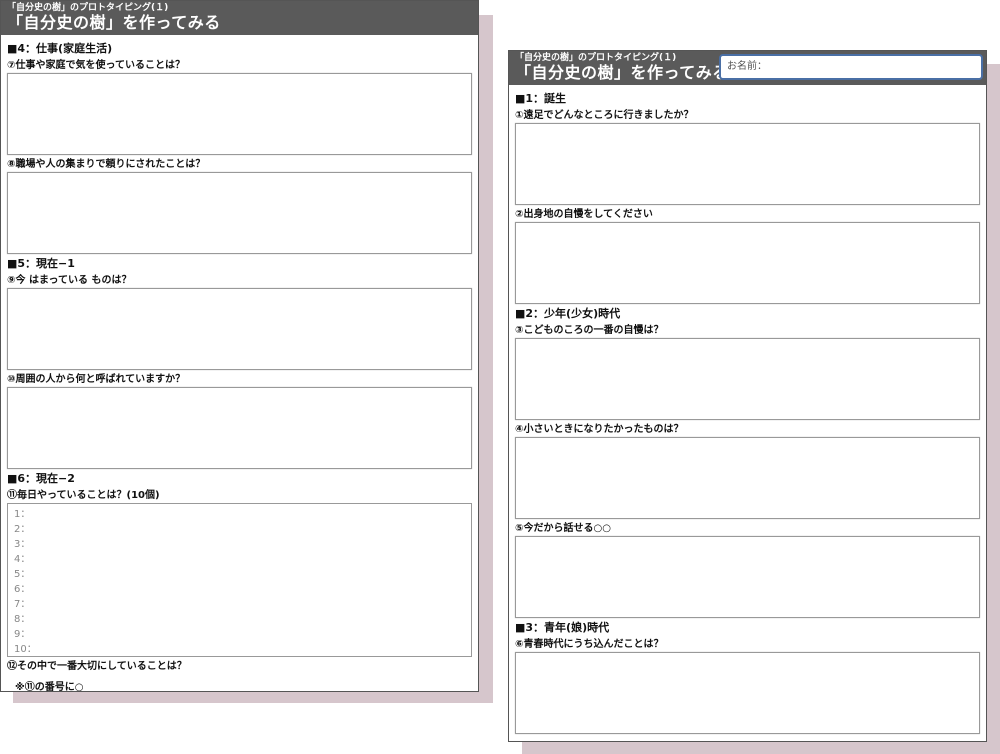 The image size is (1000, 754). Describe the element at coordinates (22, 514) in the screenshot. I see `list-item: 1：` at that location.